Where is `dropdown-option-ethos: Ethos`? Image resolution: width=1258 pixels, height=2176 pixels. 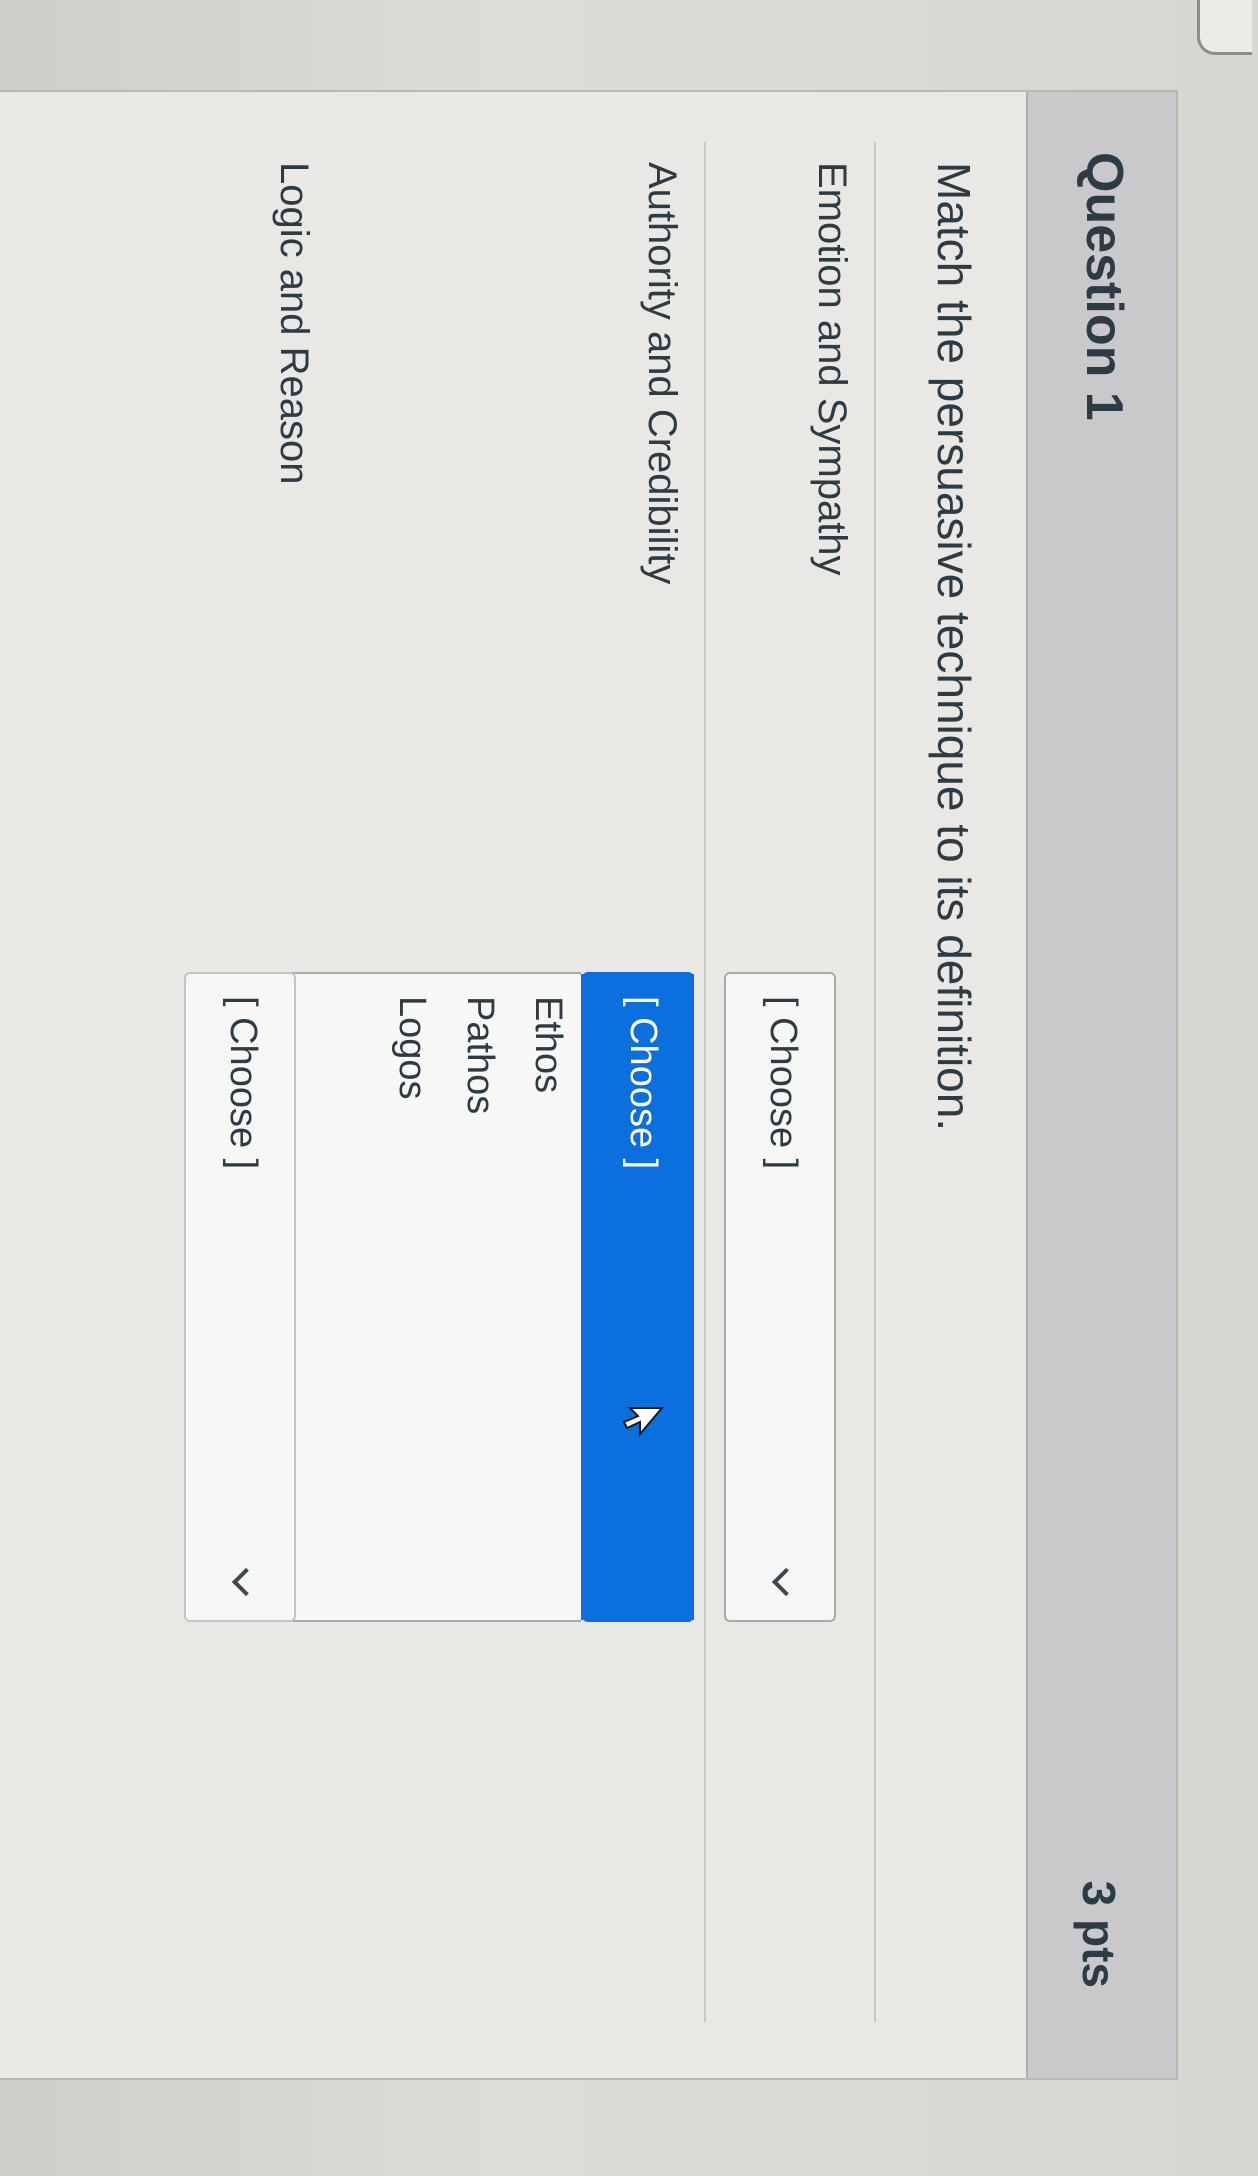
dropdown-option-ethos: Ethos is located at coordinates (547, 1297).